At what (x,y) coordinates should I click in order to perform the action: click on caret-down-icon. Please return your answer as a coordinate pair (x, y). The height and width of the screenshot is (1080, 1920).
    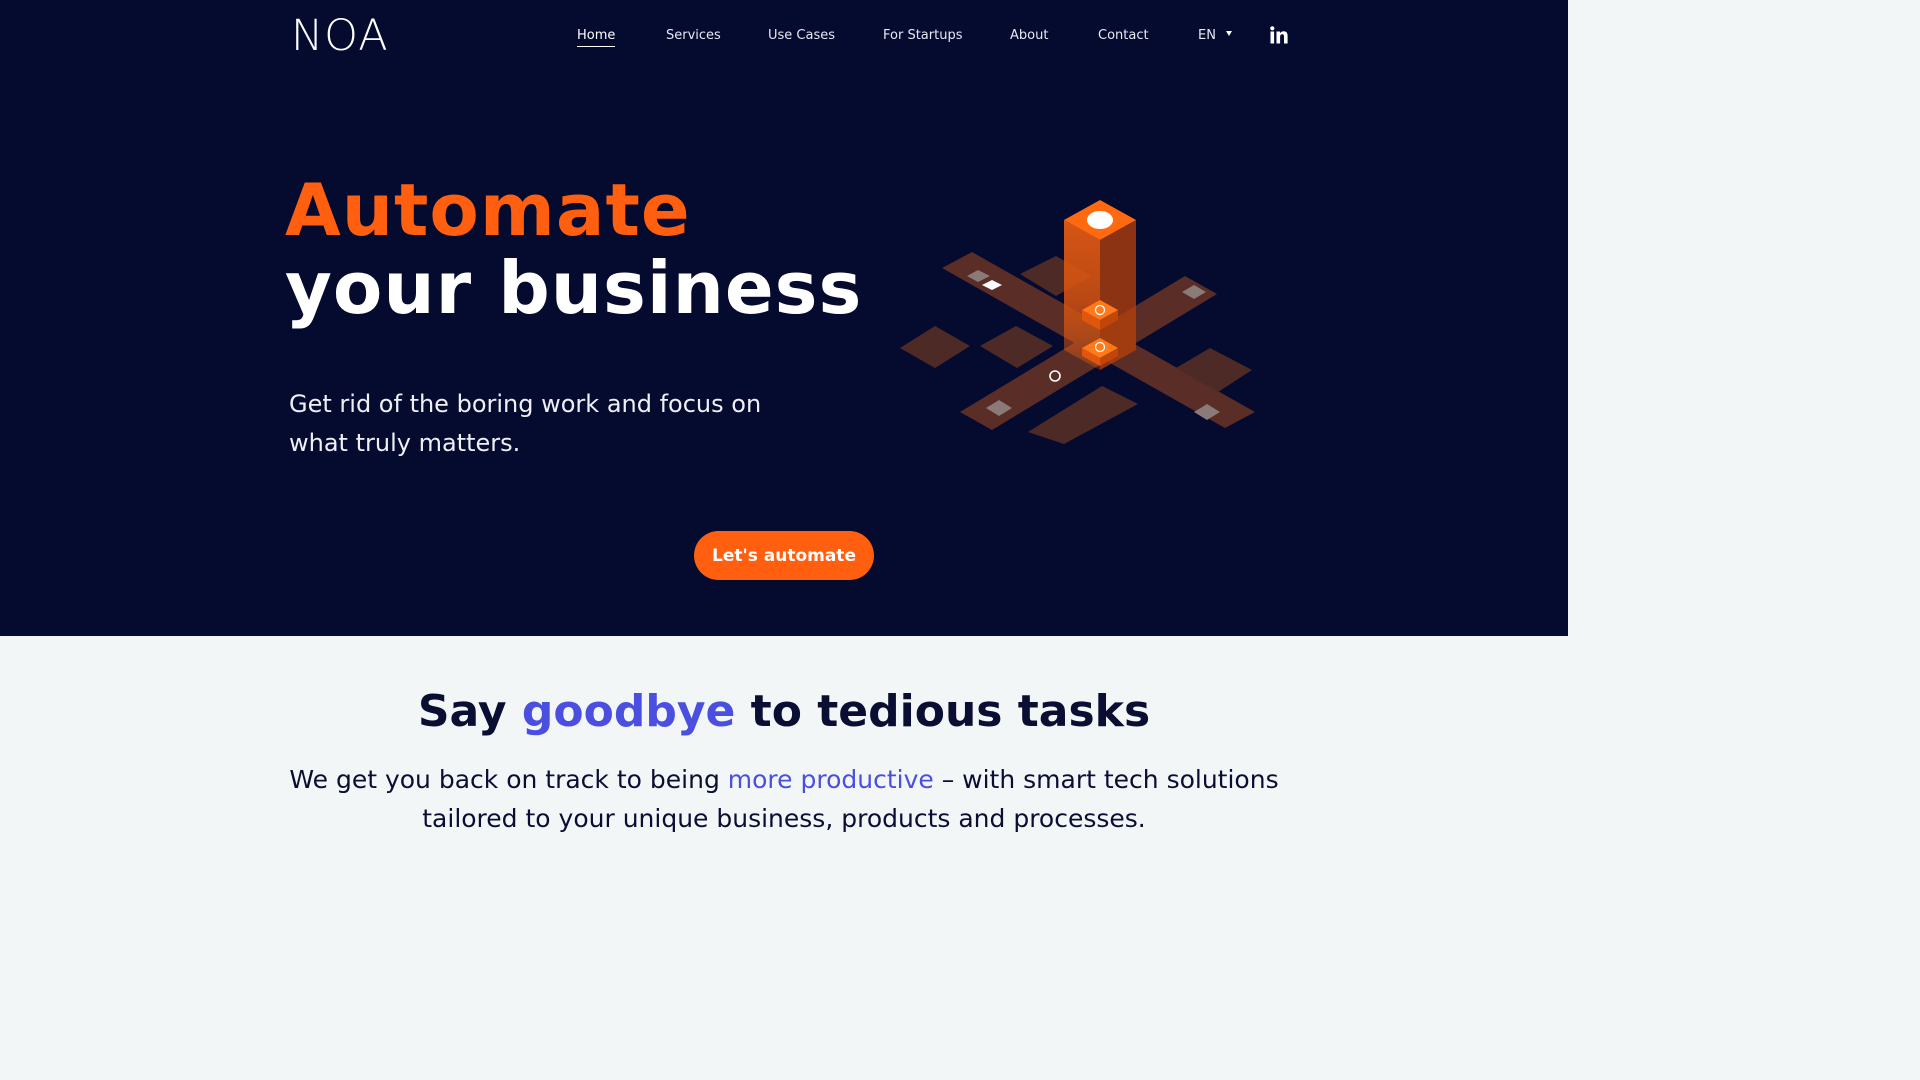
    Looking at the image, I should click on (1228, 33).